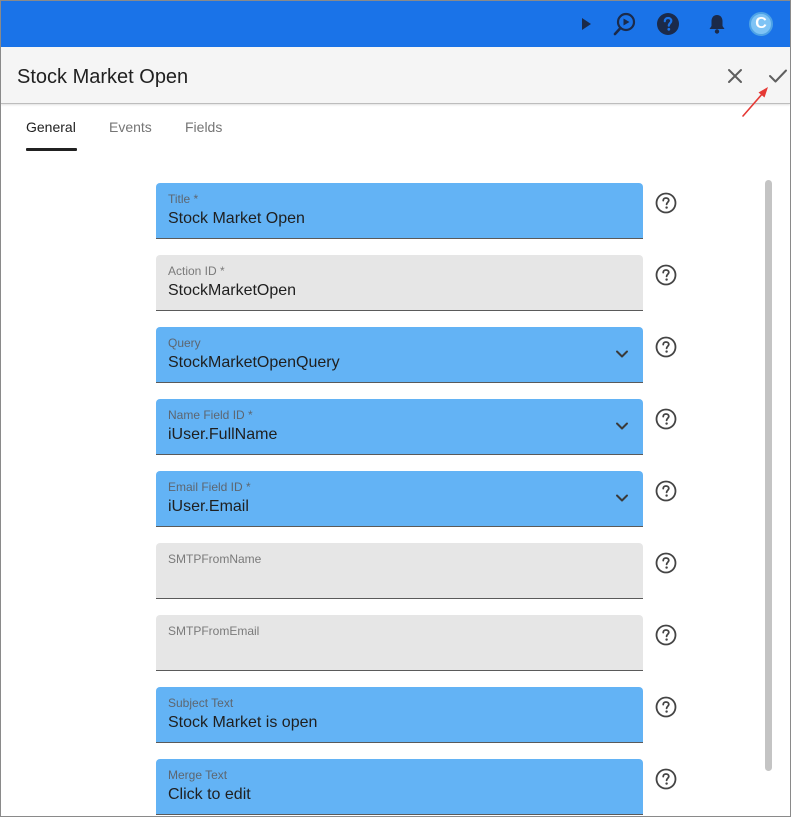 Image resolution: width=791 pixels, height=817 pixels. What do you see at coordinates (254, 362) in the screenshot?
I see `query-value: StockMarketOpenQuery` at bounding box center [254, 362].